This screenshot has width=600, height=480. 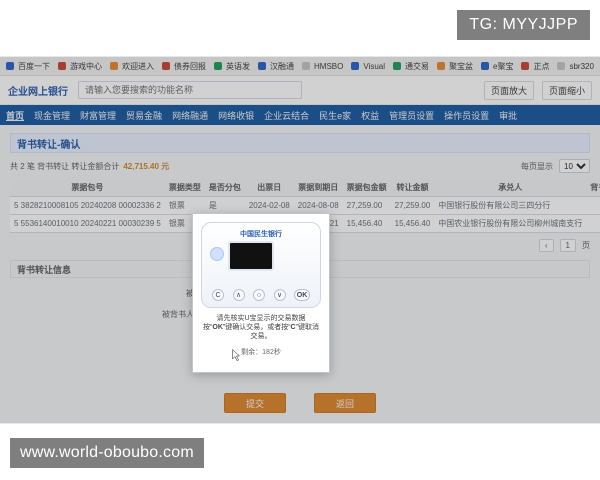 I want to click on usb-key-device: 中国民生银行 C ∧ ○ ∨ OK, so click(x=261, y=265).